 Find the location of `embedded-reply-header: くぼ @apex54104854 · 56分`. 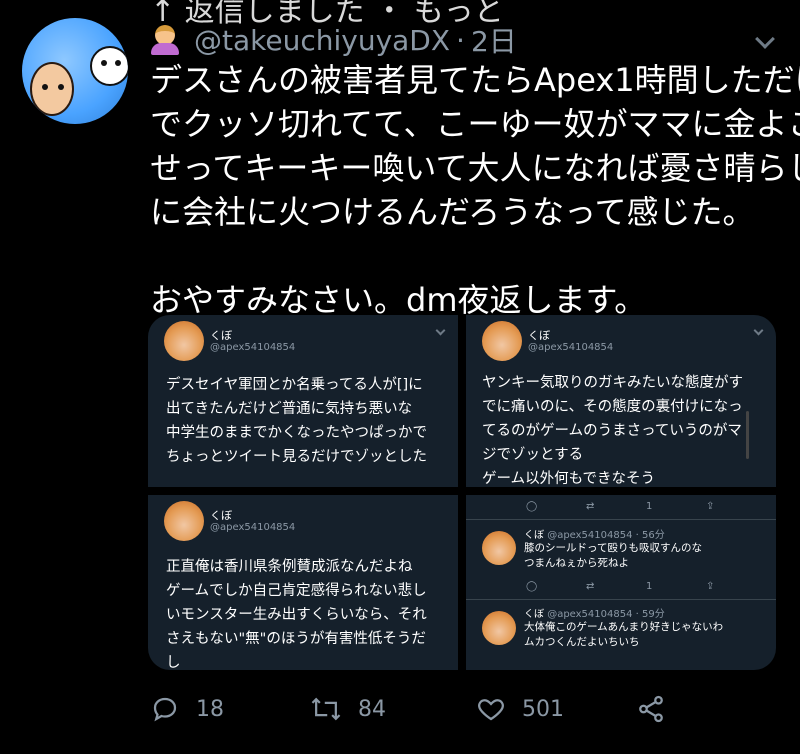

embedded-reply-header: くぼ @apex54104854 · 56分 is located at coordinates (594, 535).